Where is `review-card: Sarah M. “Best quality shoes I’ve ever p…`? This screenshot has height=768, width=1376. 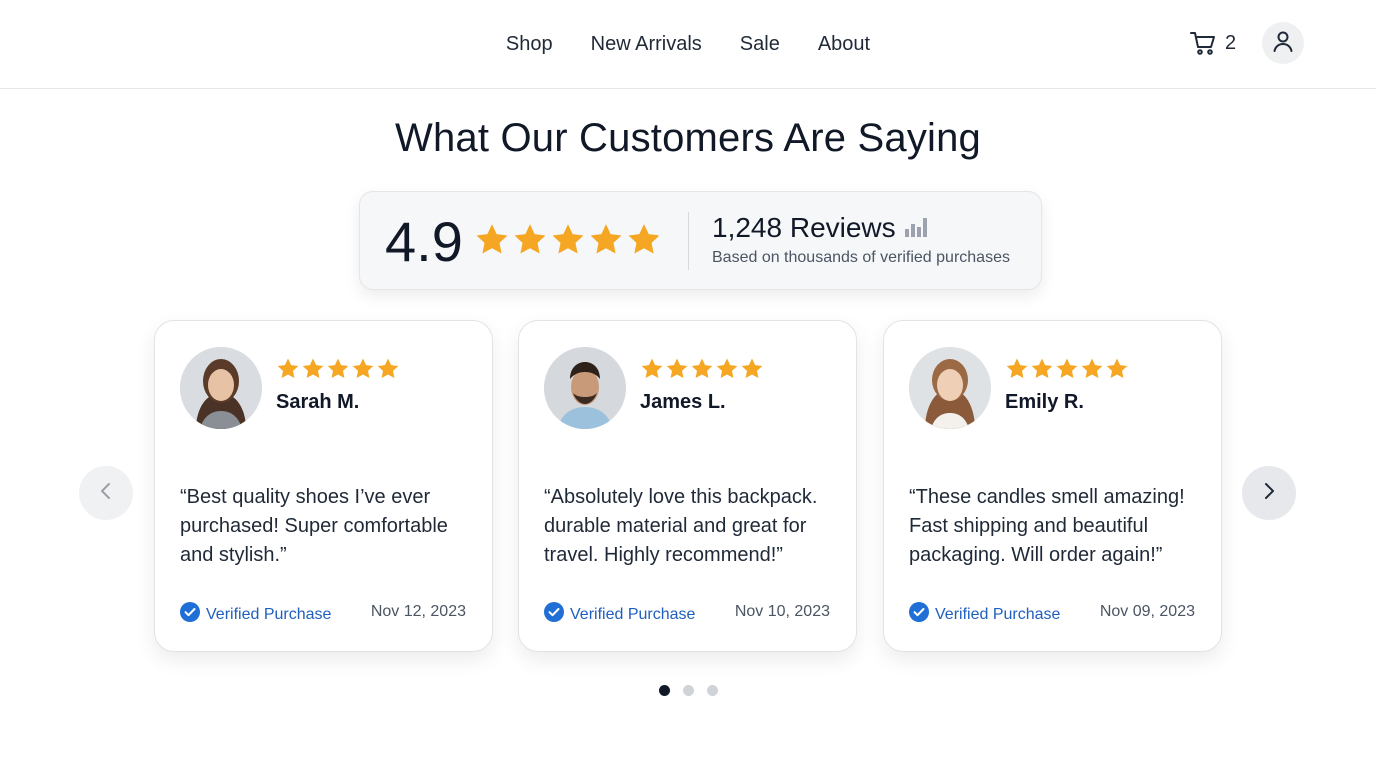 review-card: Sarah M. “Best quality shoes I’ve ever p… is located at coordinates (323, 486).